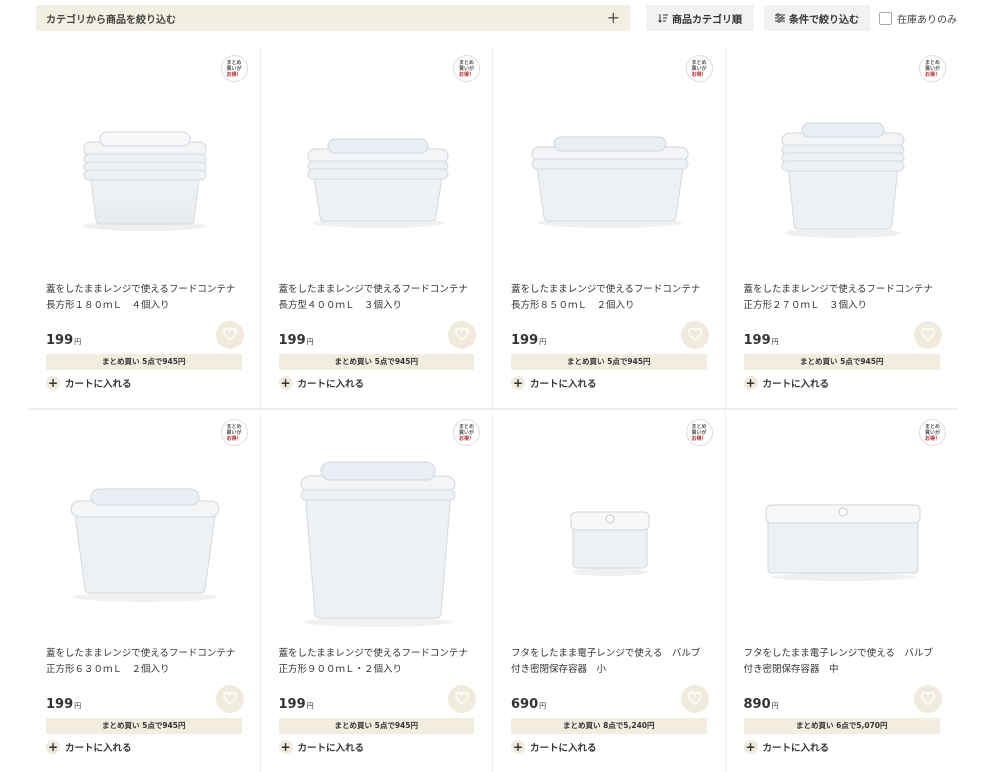 This screenshot has height=772, width=1000. Describe the element at coordinates (824, 20) in the screenshot. I see `condition-filter-label: 条件で絞り込む` at that location.